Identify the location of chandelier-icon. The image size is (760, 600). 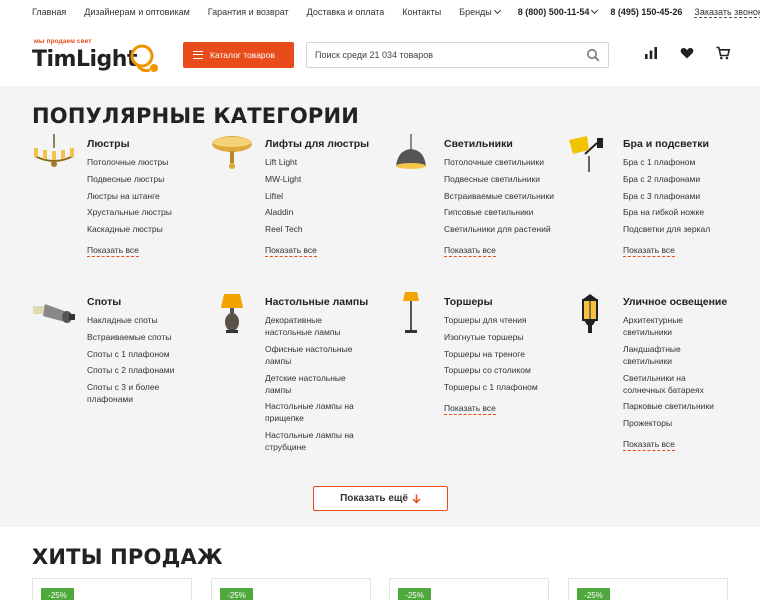
(54, 155).